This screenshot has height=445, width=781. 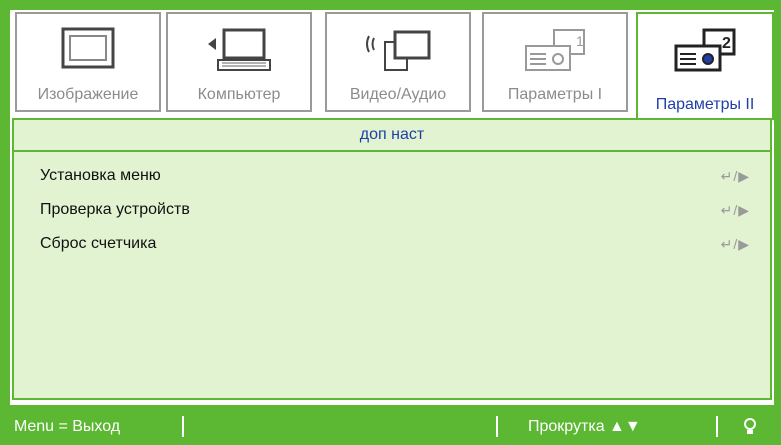 I want to click on tv-icon, so click(x=398, y=50).